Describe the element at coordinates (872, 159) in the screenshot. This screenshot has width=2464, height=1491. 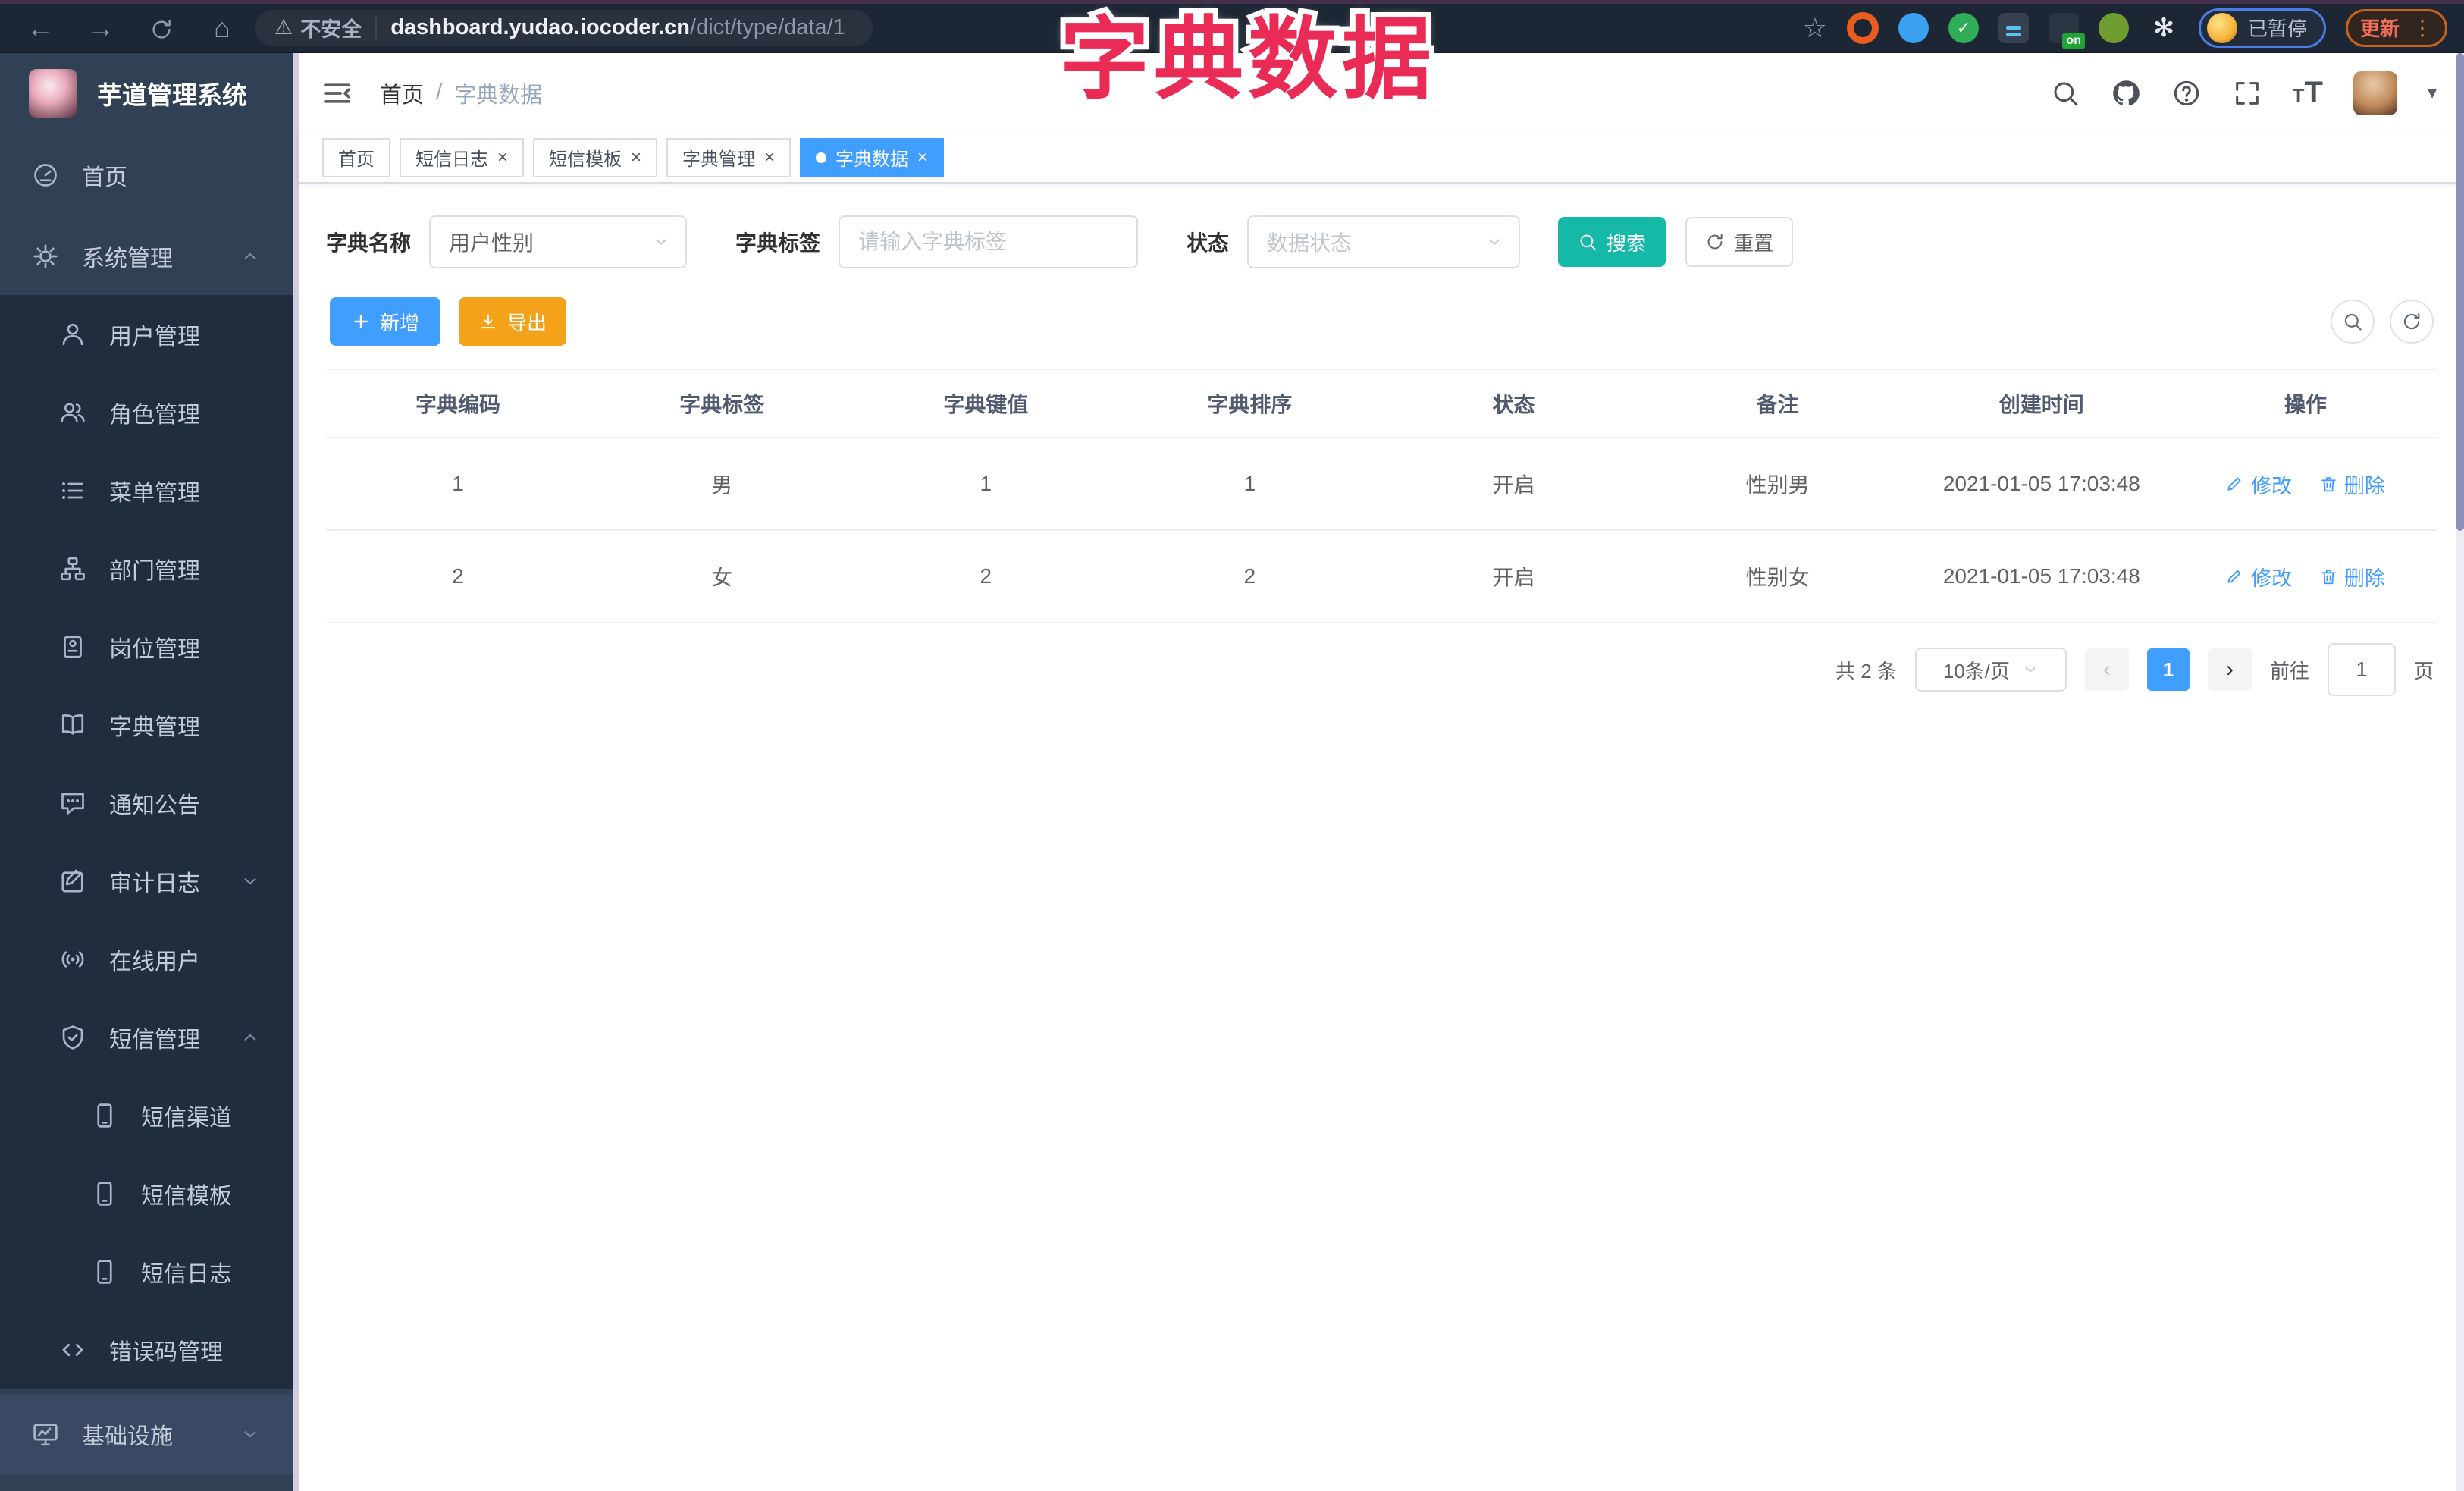
I see `tab-label: 字典数据` at that location.